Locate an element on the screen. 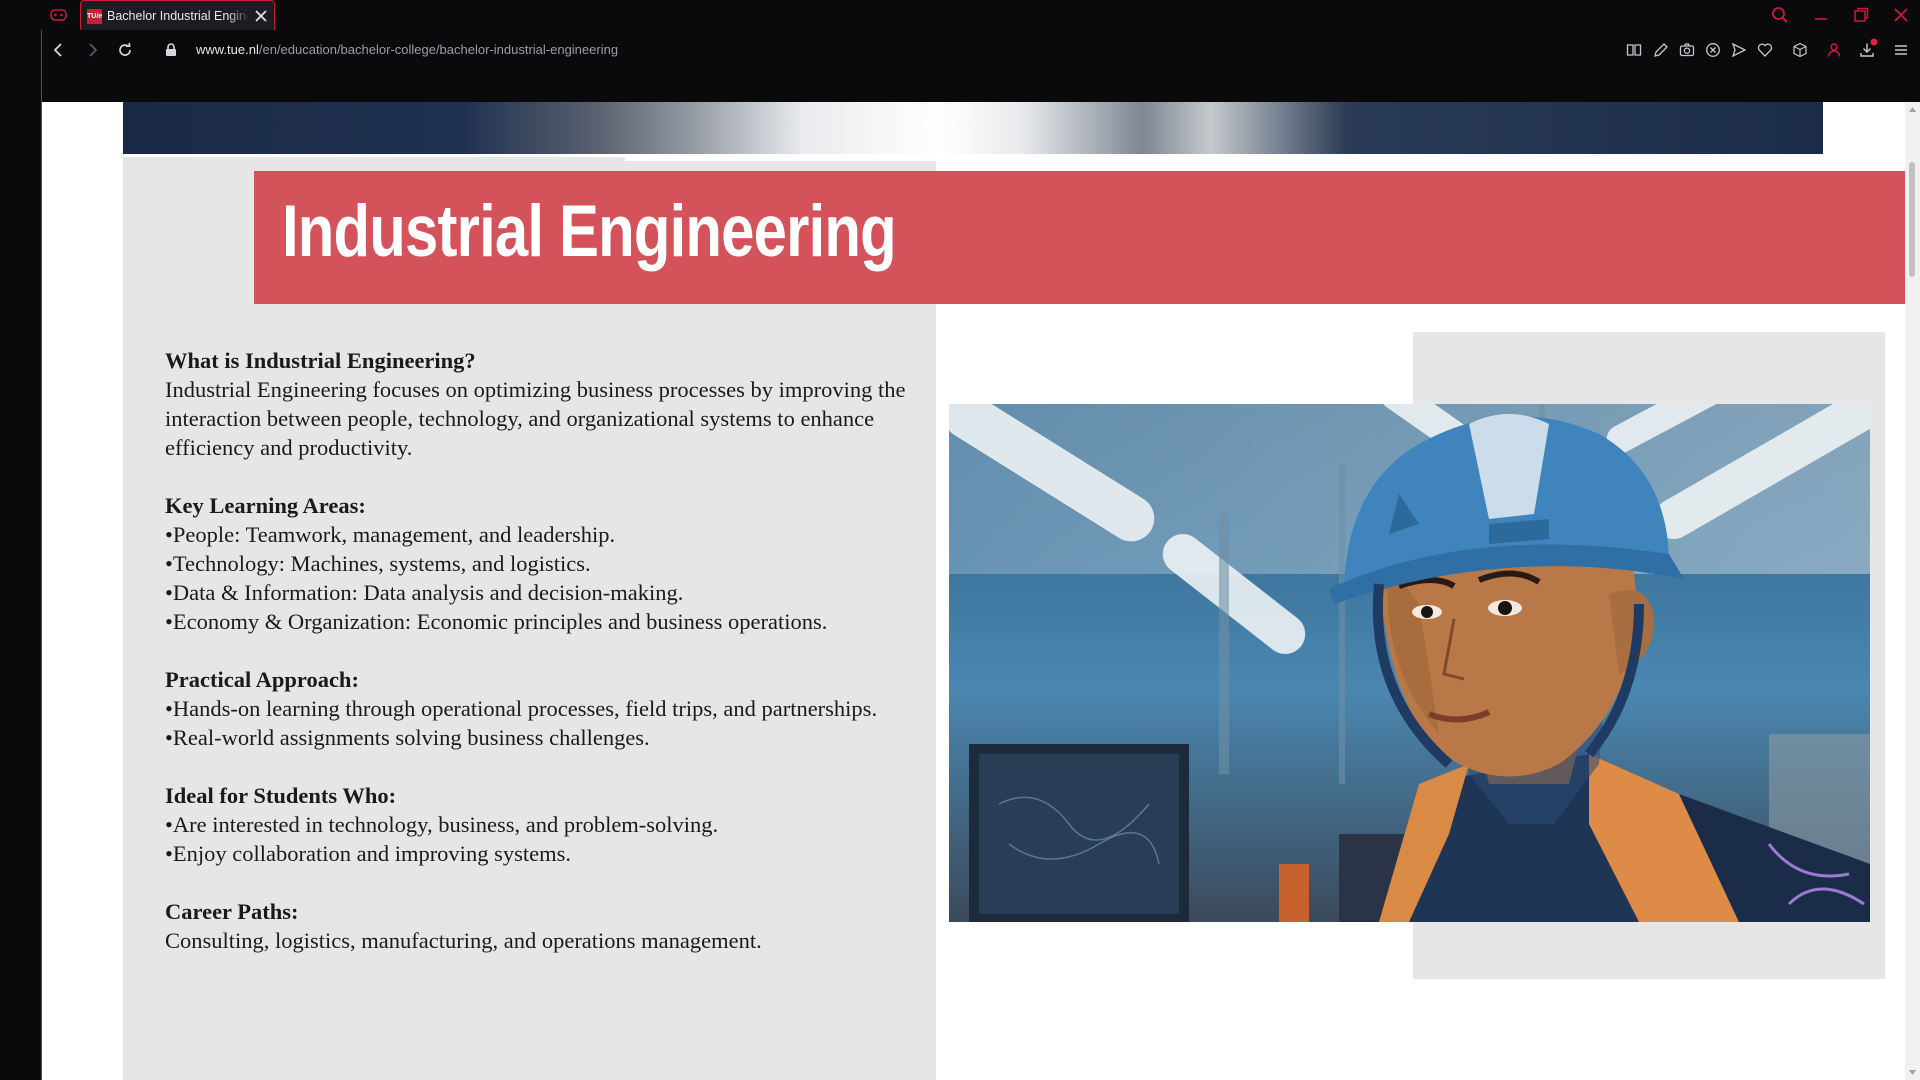  scrollbar-thumb is located at coordinates (1912, 219).